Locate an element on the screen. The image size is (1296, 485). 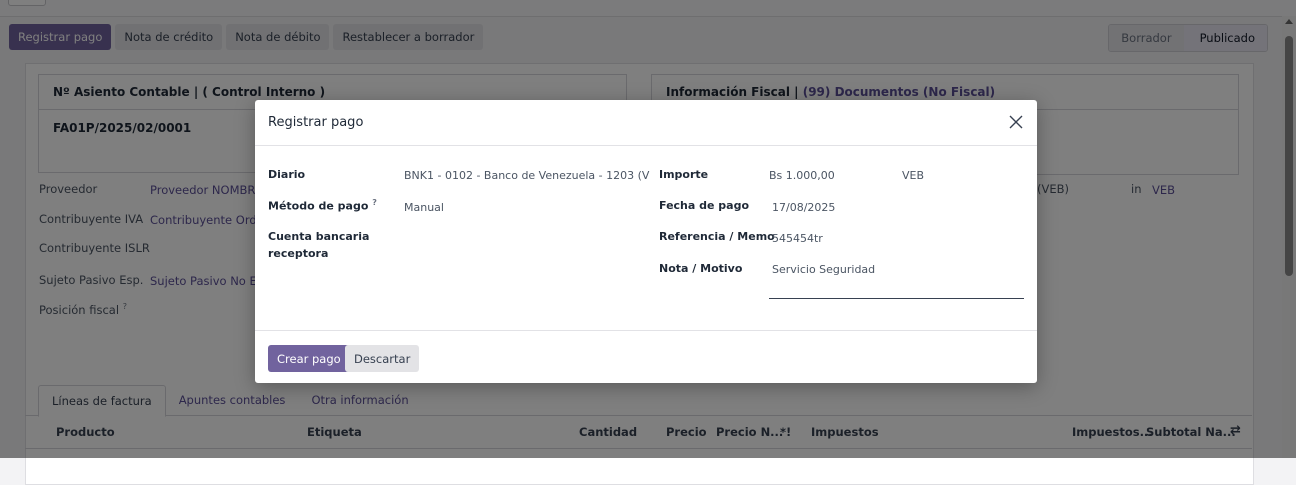
payment-method-field: Manual is located at coordinates (424, 207).